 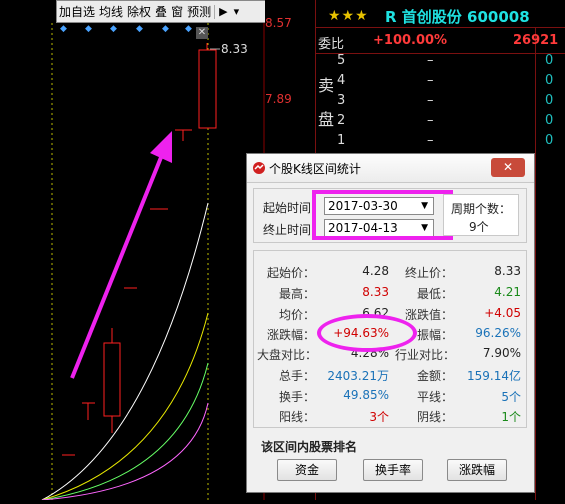 I want to click on header-divider, so click(x=440, y=27).